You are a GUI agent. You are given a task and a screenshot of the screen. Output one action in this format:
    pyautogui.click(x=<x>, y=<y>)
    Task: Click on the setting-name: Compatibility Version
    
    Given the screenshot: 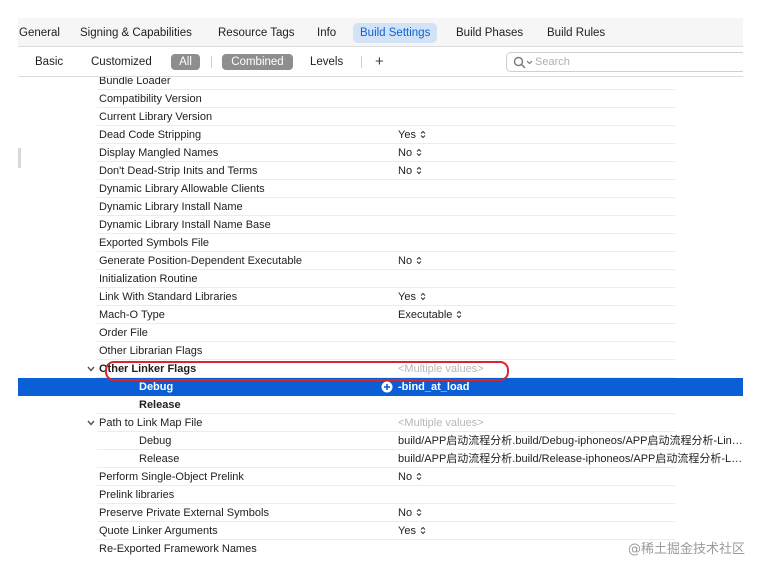 What is the action you would take?
    pyautogui.click(x=150, y=99)
    